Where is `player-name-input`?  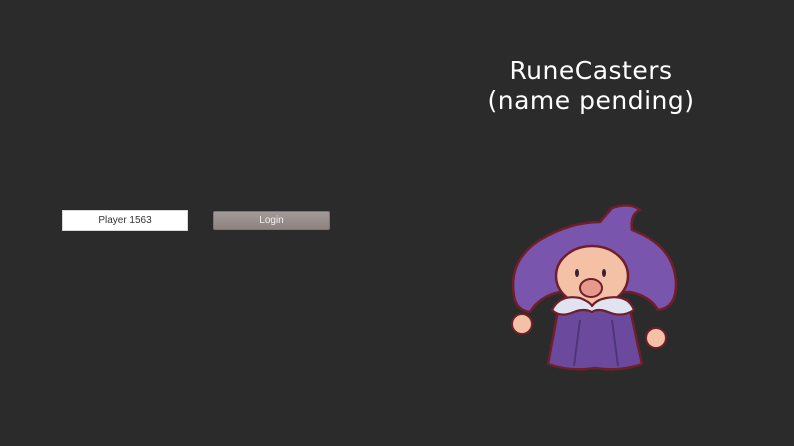
player-name-input is located at coordinates (125, 220).